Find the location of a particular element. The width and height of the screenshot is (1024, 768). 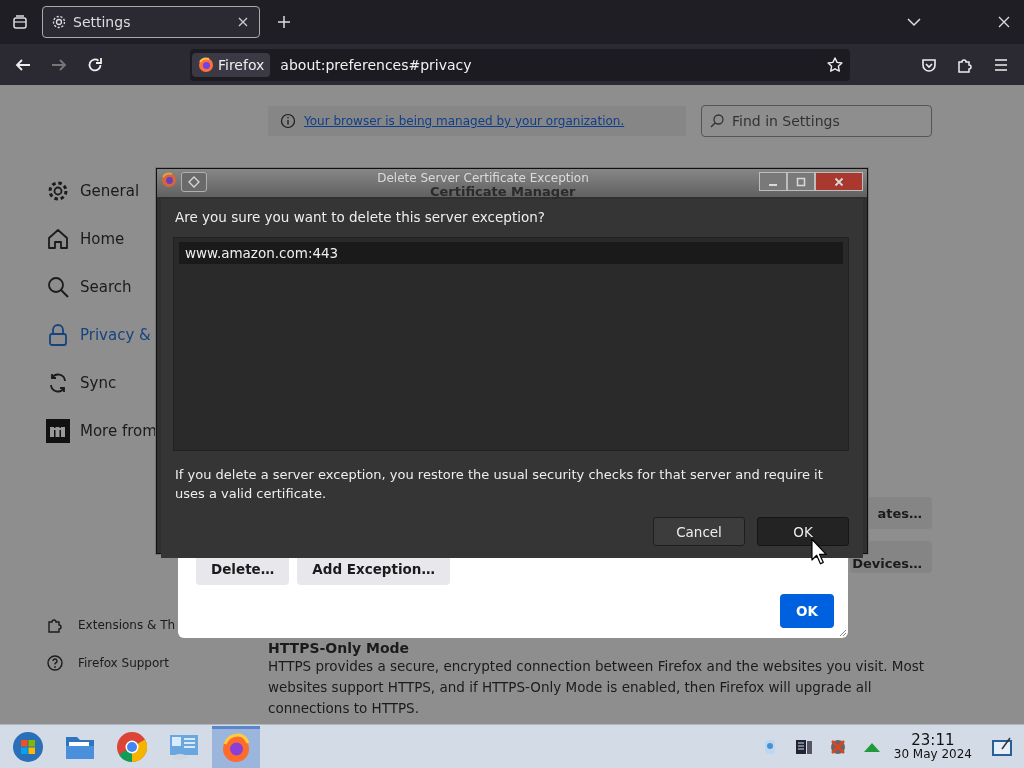

url-text: about:preferences#privacy is located at coordinates (376, 64).